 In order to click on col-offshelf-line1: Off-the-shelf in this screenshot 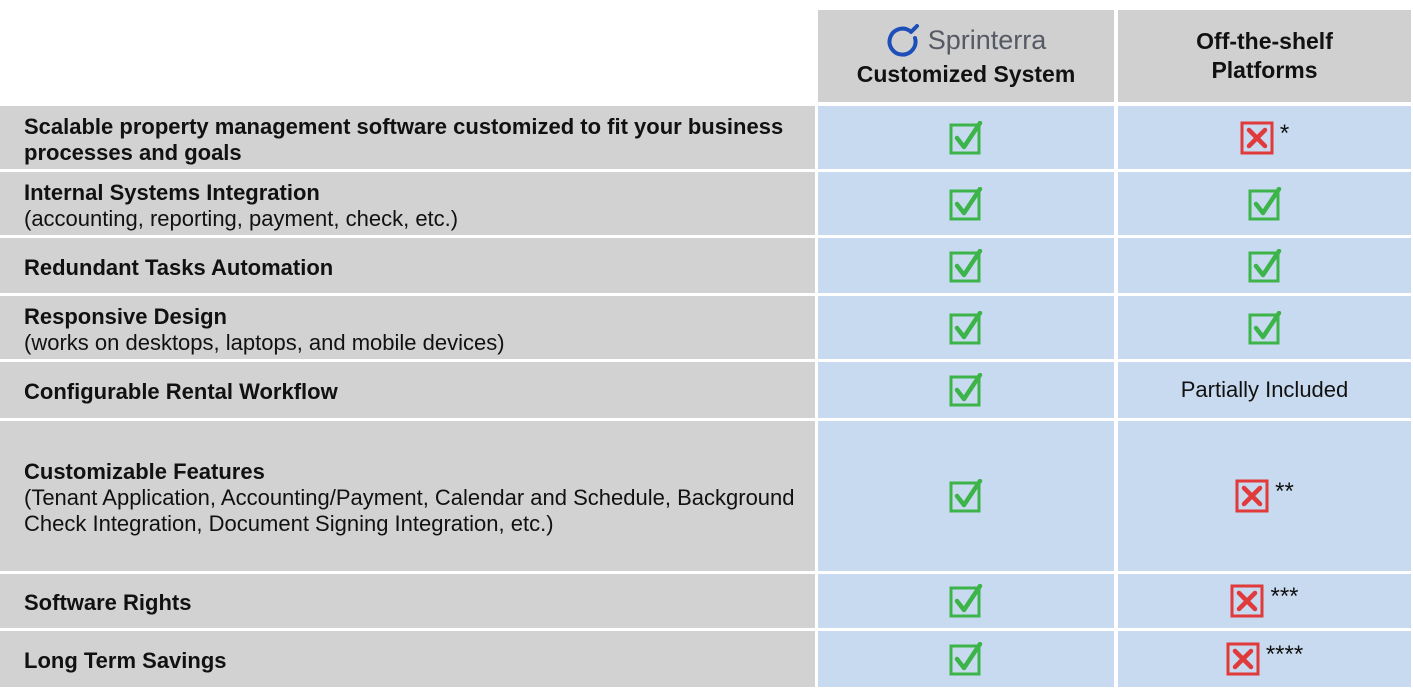, I will do `click(1264, 41)`.